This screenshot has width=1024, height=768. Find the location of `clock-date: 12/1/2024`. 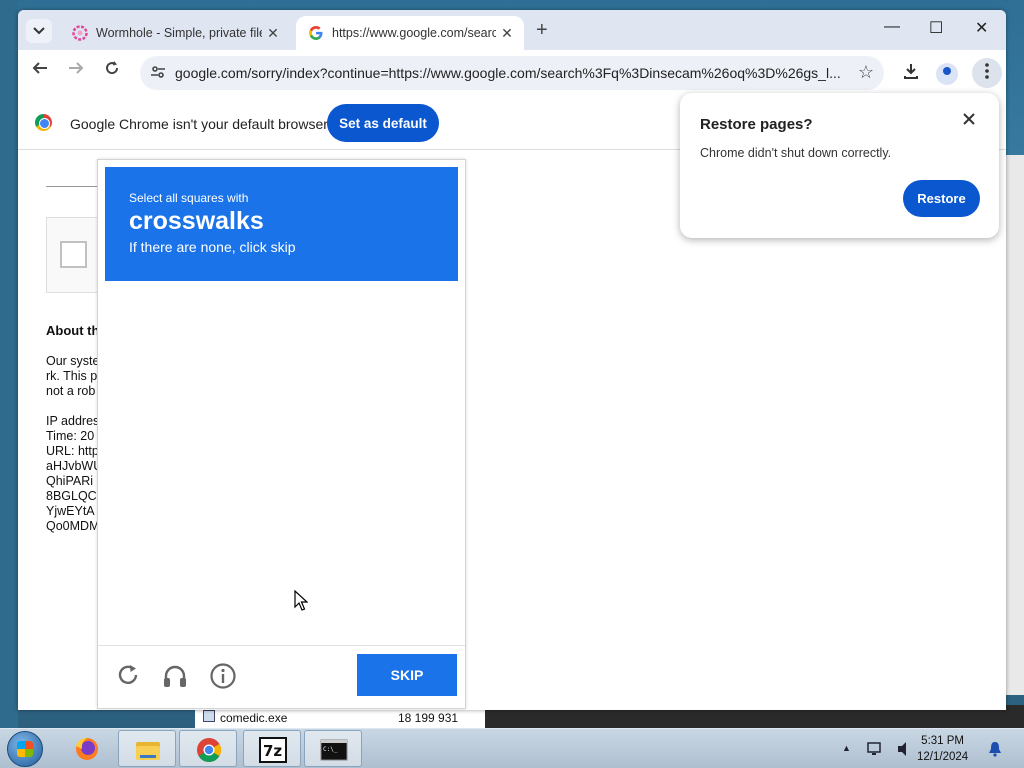

clock-date: 12/1/2024 is located at coordinates (943, 757).